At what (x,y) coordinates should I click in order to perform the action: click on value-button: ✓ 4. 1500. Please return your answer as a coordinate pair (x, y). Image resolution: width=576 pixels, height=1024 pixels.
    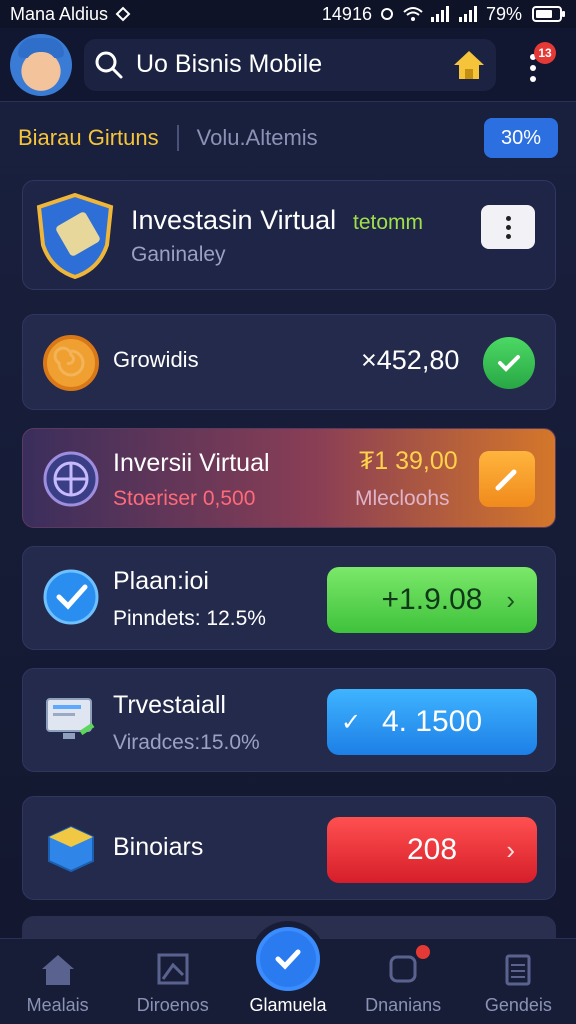
    Looking at the image, I should click on (432, 722).